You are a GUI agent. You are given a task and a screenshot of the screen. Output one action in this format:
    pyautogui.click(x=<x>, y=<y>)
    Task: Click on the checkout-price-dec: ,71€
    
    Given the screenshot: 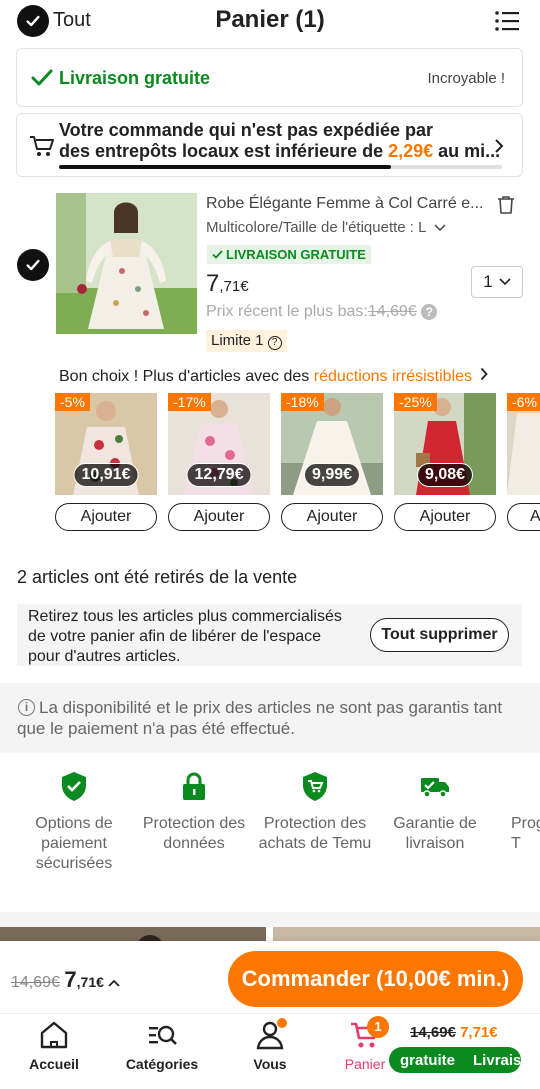 What is the action you would take?
    pyautogui.click(x=90, y=982)
    